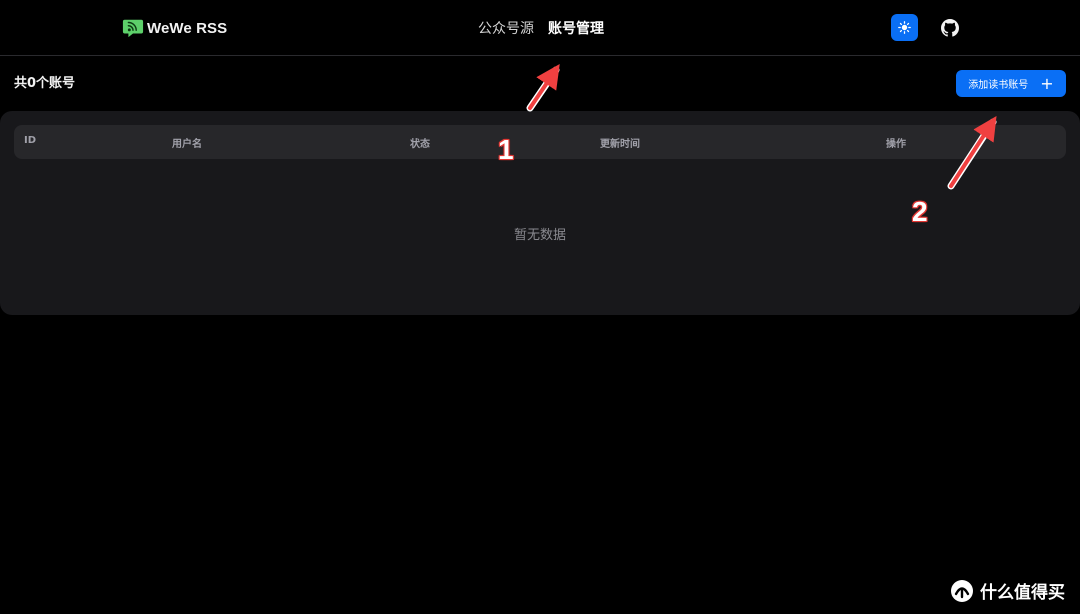 The height and width of the screenshot is (614, 1080). What do you see at coordinates (896, 142) in the screenshot?
I see `column-header-actions: 操作` at bounding box center [896, 142].